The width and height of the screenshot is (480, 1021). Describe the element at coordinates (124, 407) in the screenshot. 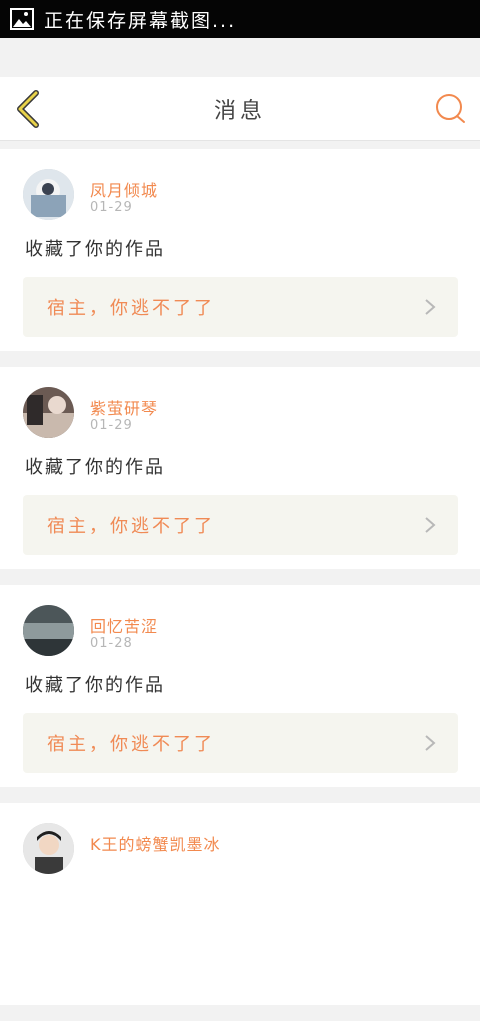

I see `user-name: 紫萤研琴` at that location.